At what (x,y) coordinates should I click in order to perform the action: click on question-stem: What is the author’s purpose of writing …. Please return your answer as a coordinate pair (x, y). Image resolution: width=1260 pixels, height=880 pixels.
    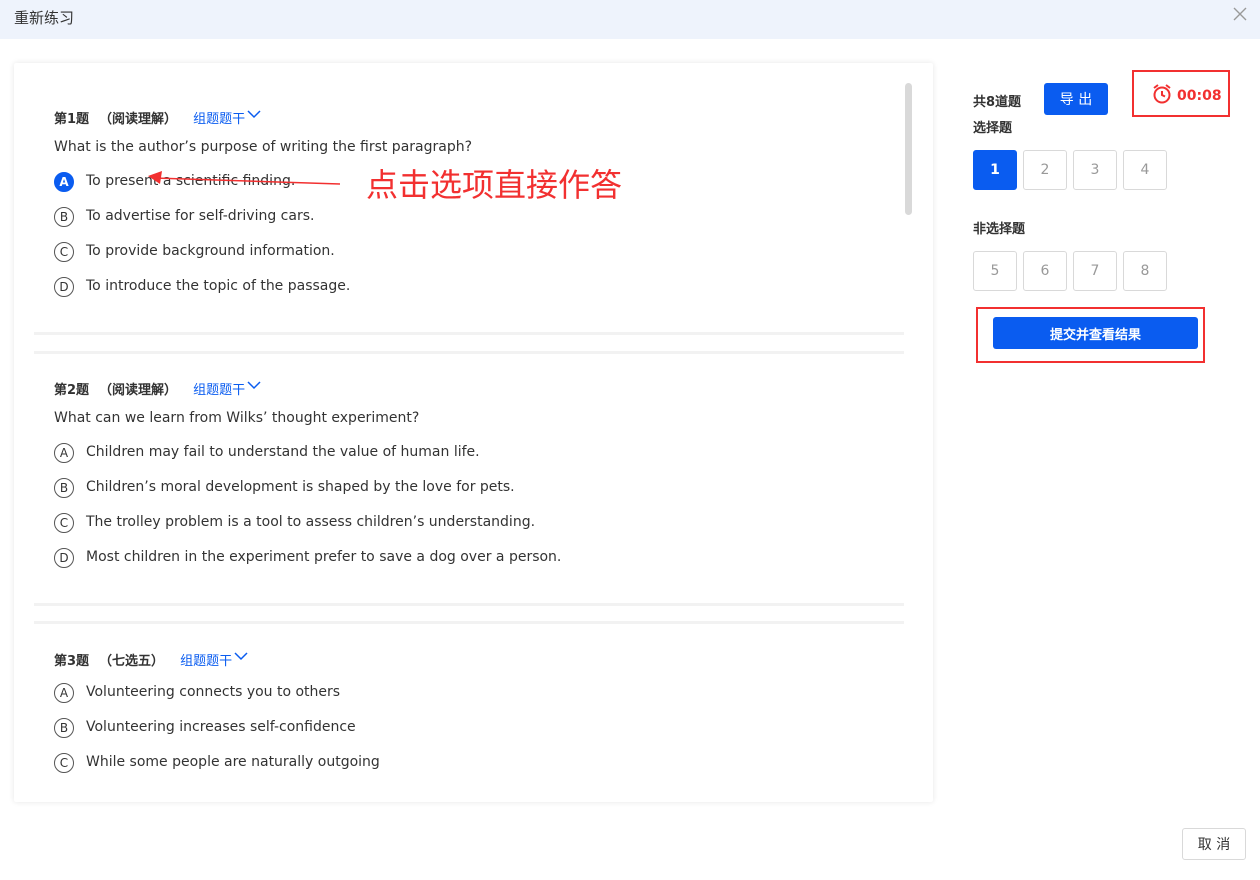
    Looking at the image, I should click on (263, 147).